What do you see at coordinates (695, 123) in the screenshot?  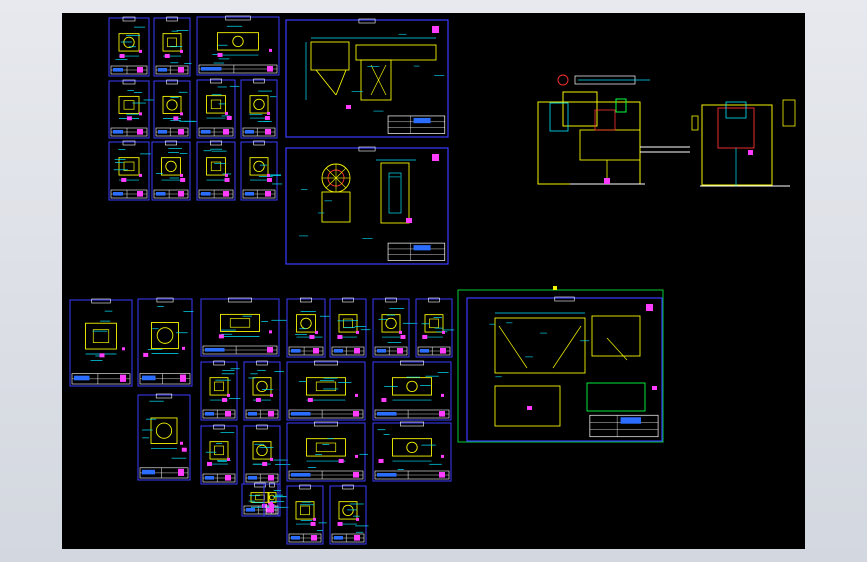 I see `side-clamp` at bounding box center [695, 123].